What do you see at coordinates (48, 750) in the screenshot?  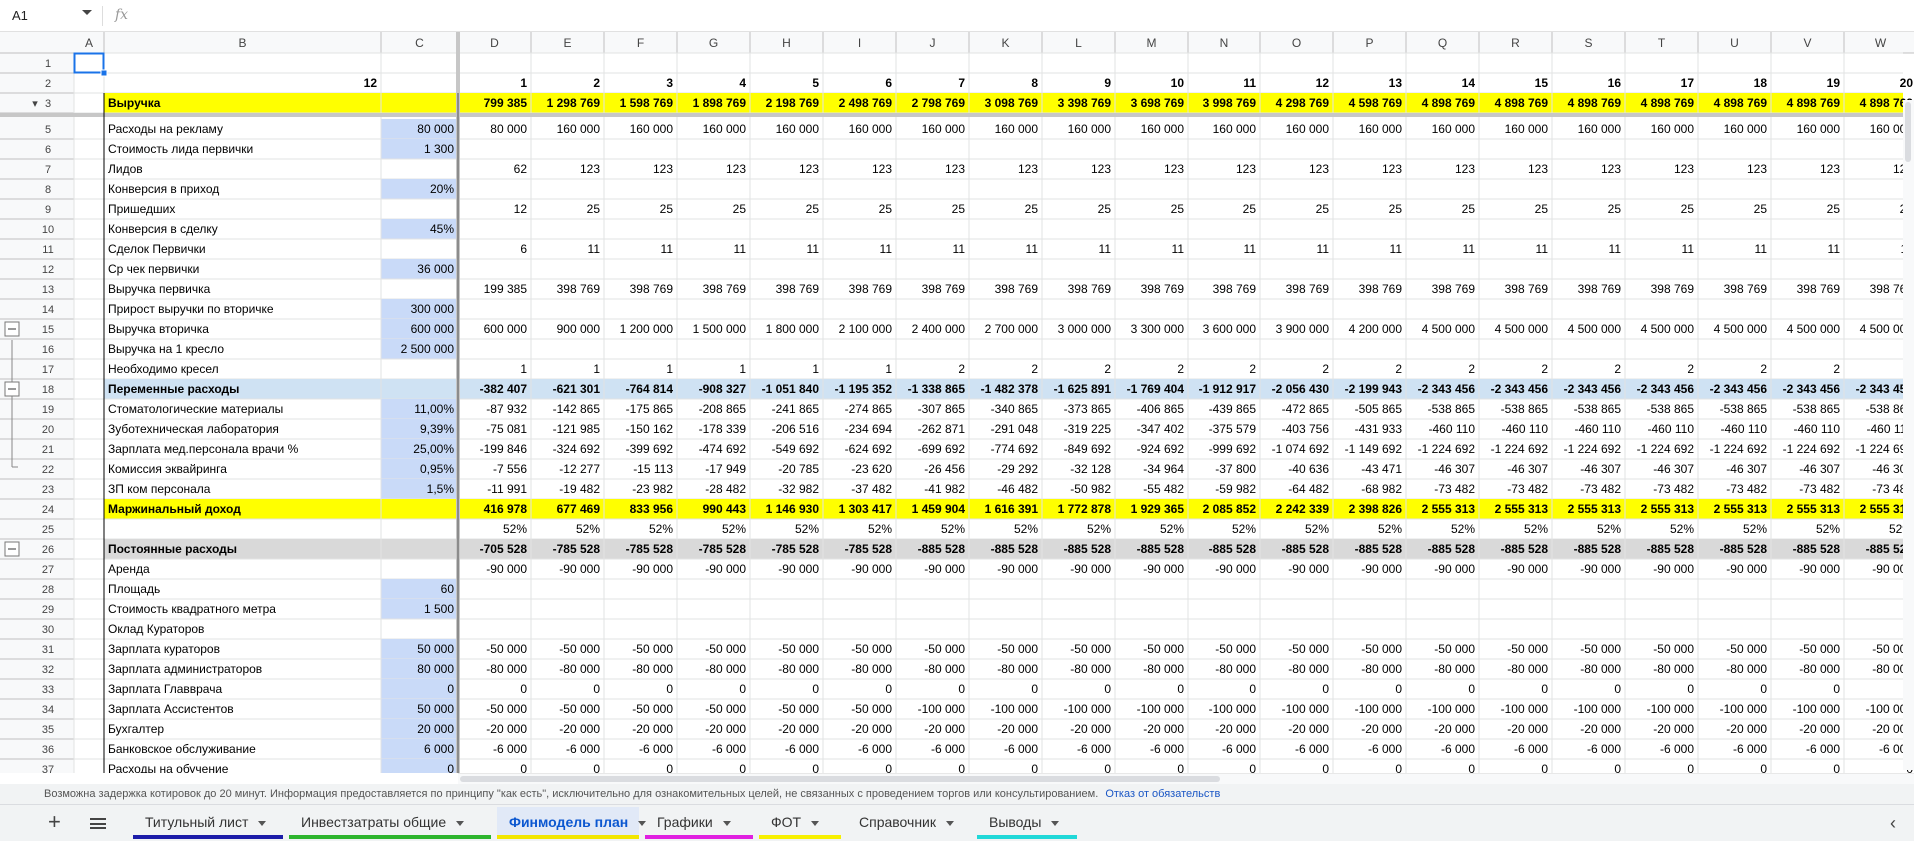 I see `row-header: 36` at bounding box center [48, 750].